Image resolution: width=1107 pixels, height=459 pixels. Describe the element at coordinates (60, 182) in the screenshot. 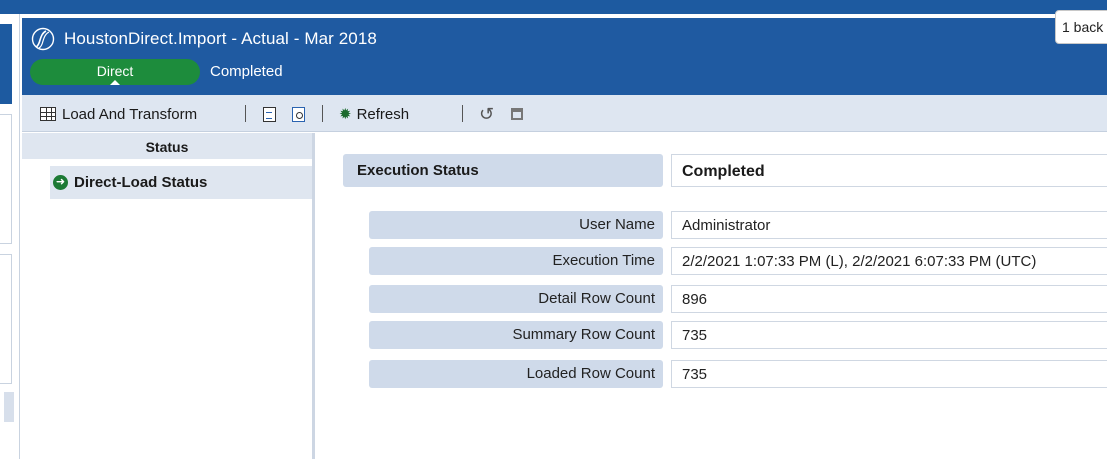

I see `arrow-right-circle-icon: ➜` at that location.